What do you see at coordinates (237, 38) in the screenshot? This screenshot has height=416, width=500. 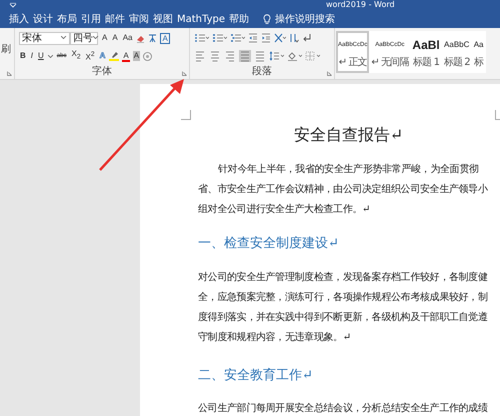 I see `multilevel-list-icon` at bounding box center [237, 38].